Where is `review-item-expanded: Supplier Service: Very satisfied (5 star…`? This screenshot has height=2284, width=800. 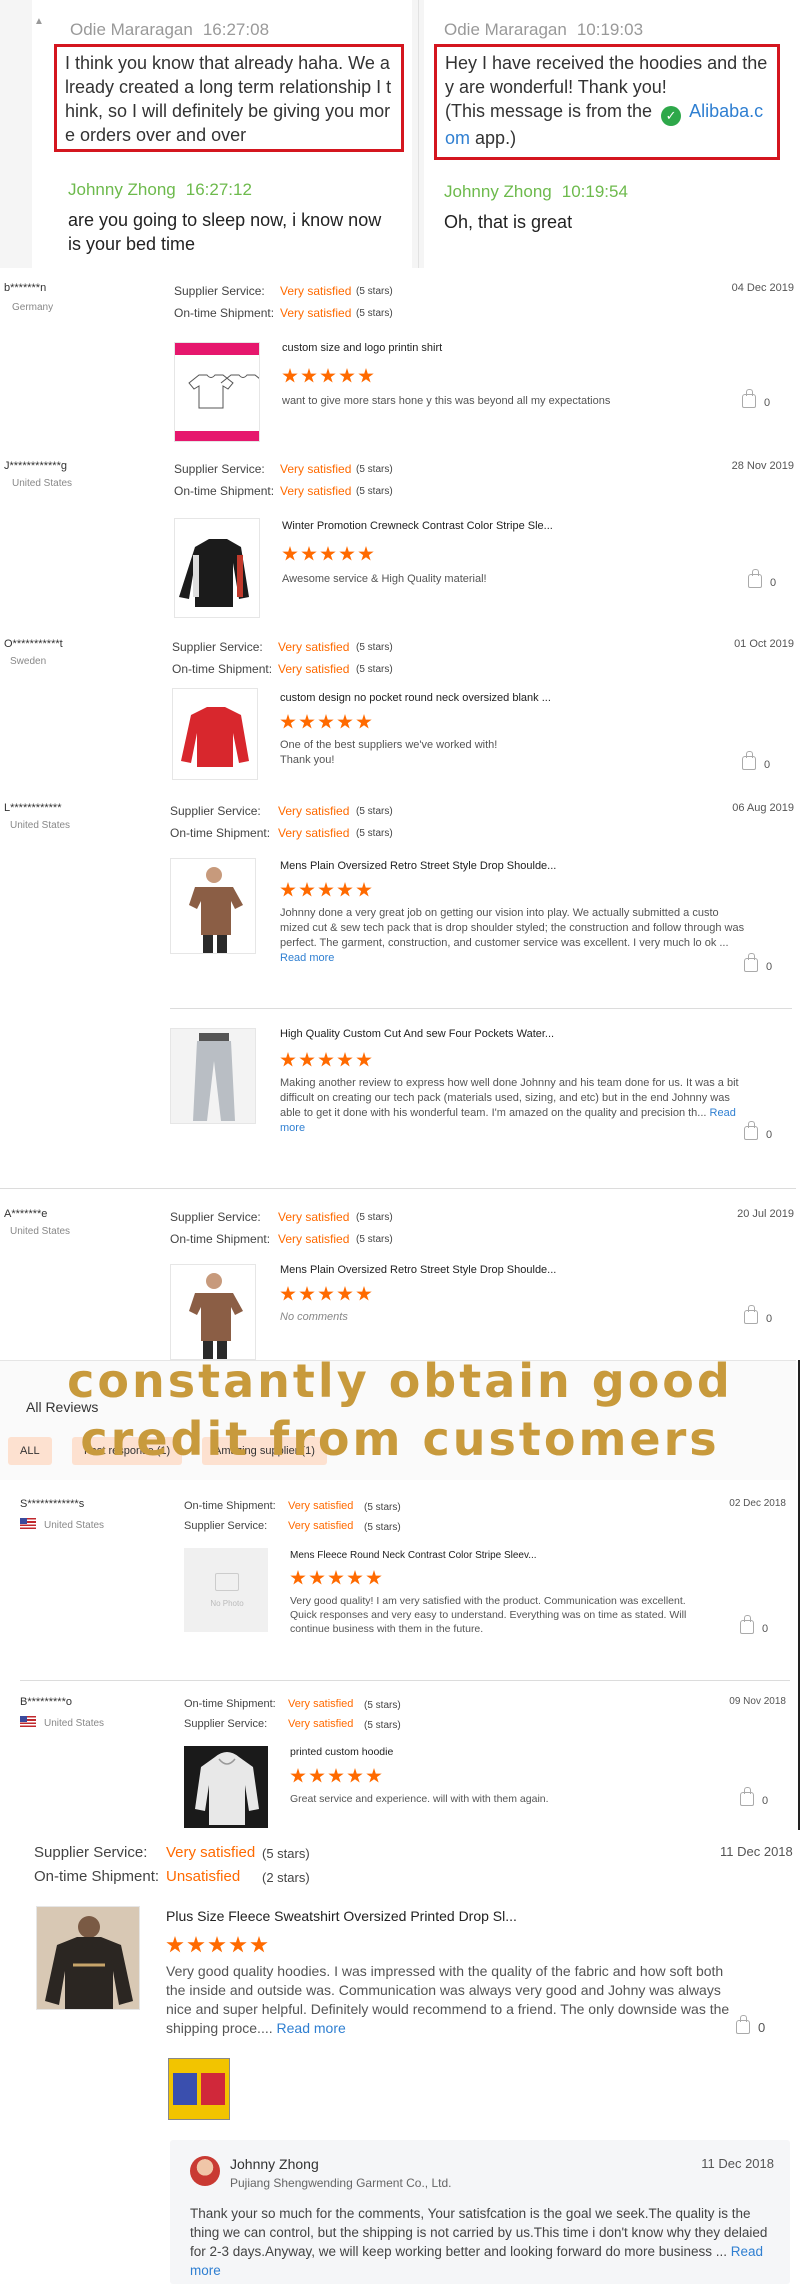
review-item-expanded: Supplier Service: Very satisfied (5 star… is located at coordinates (400, 1990).